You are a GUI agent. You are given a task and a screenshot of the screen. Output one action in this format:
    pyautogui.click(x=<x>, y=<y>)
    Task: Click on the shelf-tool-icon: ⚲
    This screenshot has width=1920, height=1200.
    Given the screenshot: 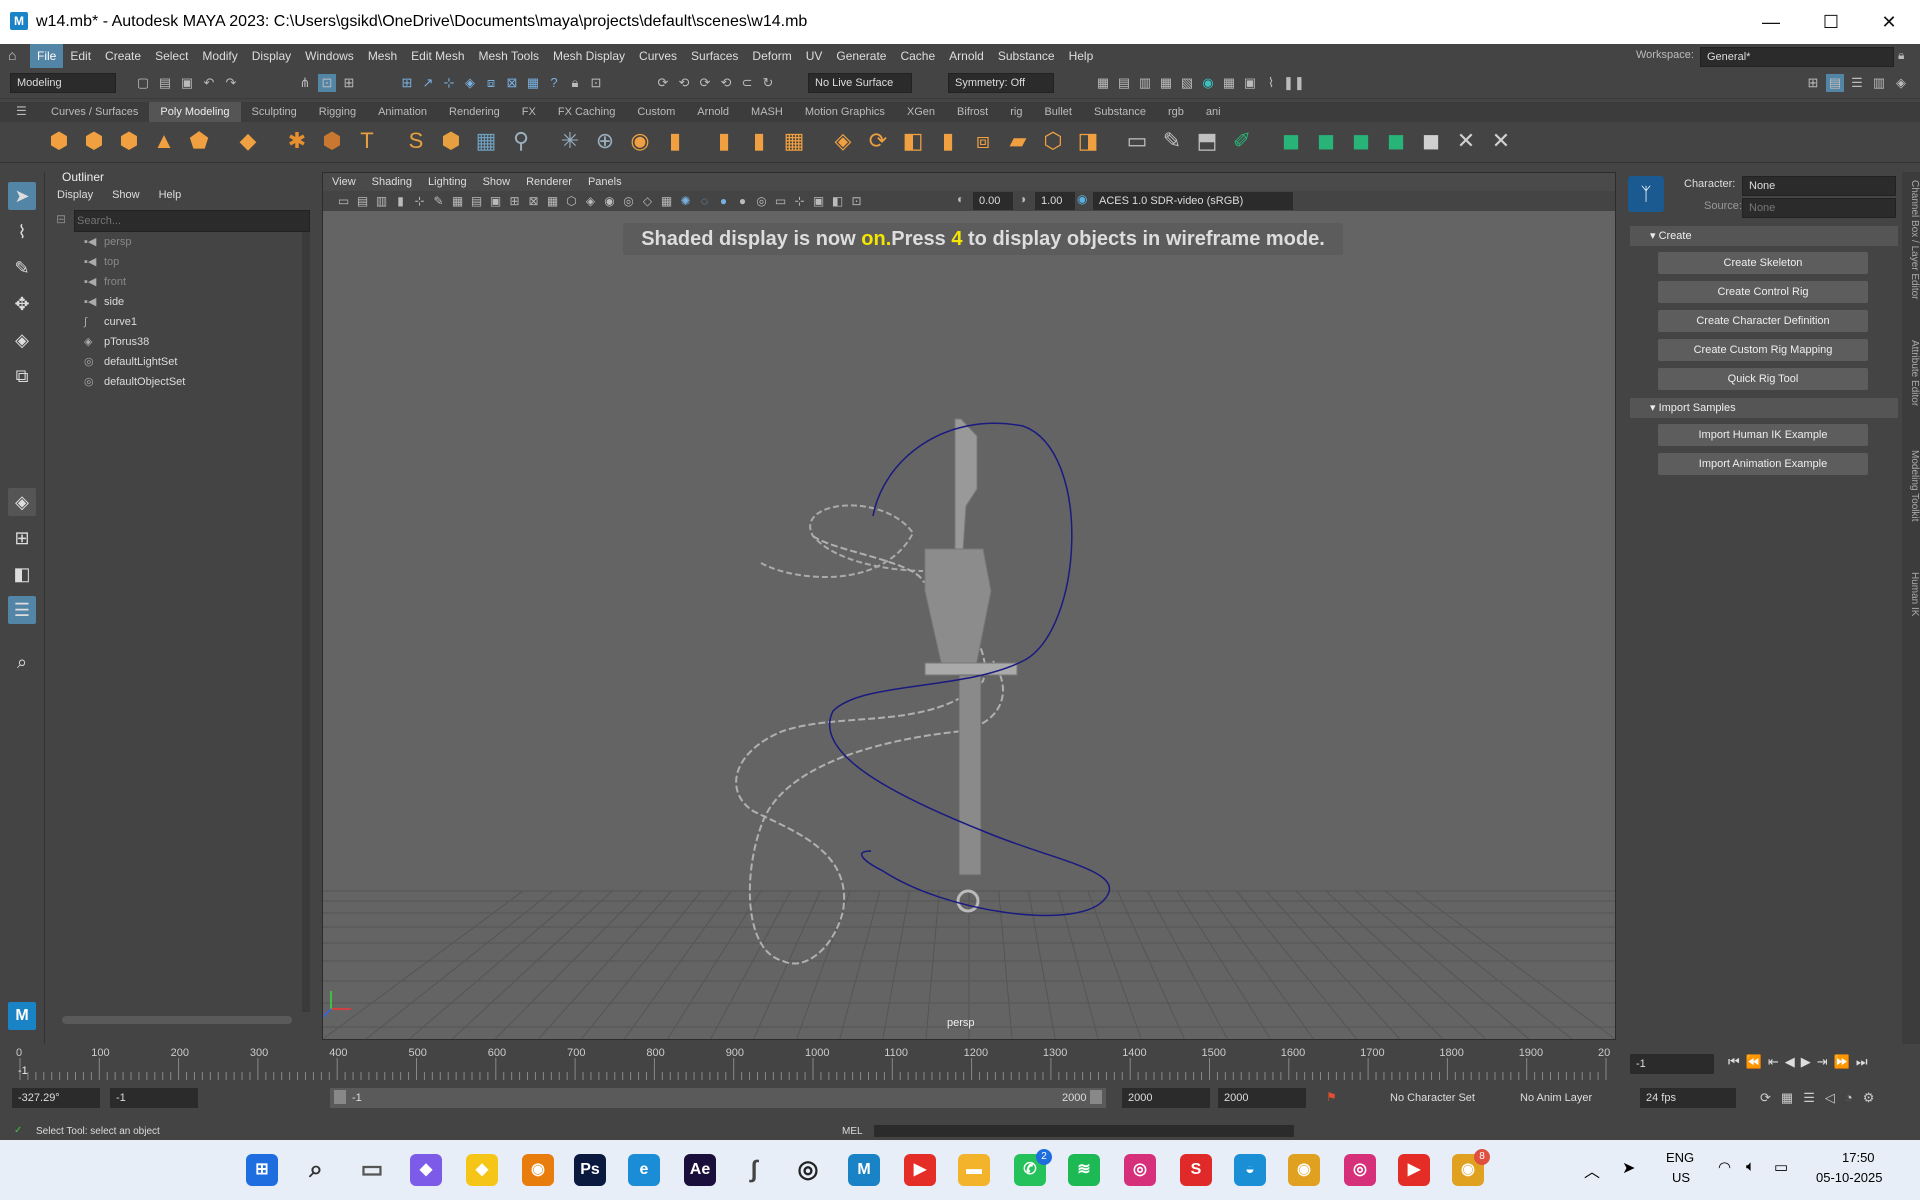 What is the action you would take?
    pyautogui.click(x=521, y=141)
    